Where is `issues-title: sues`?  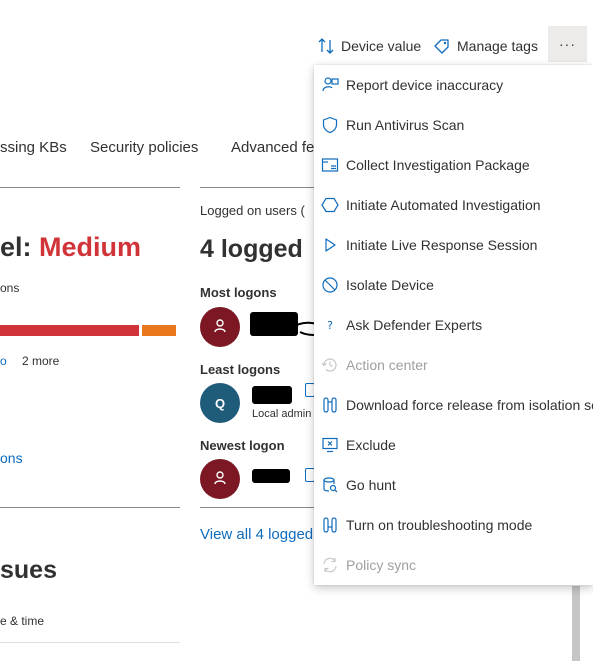 issues-title: sues is located at coordinates (28, 570).